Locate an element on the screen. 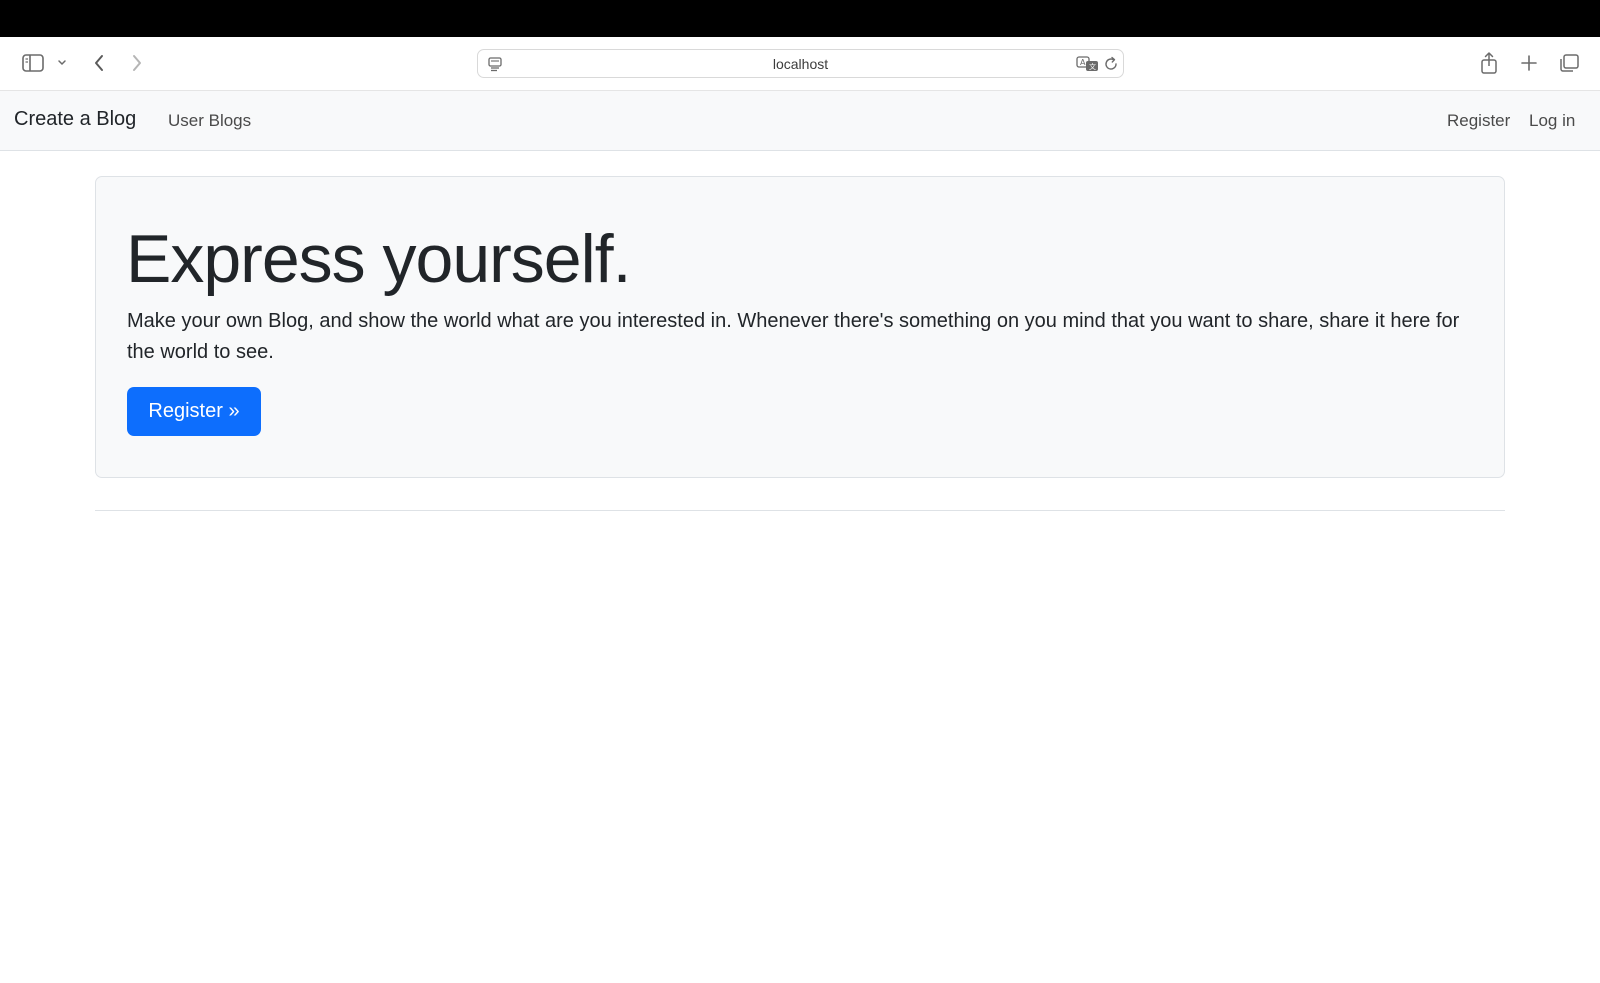  share-icon is located at coordinates (1489, 63).